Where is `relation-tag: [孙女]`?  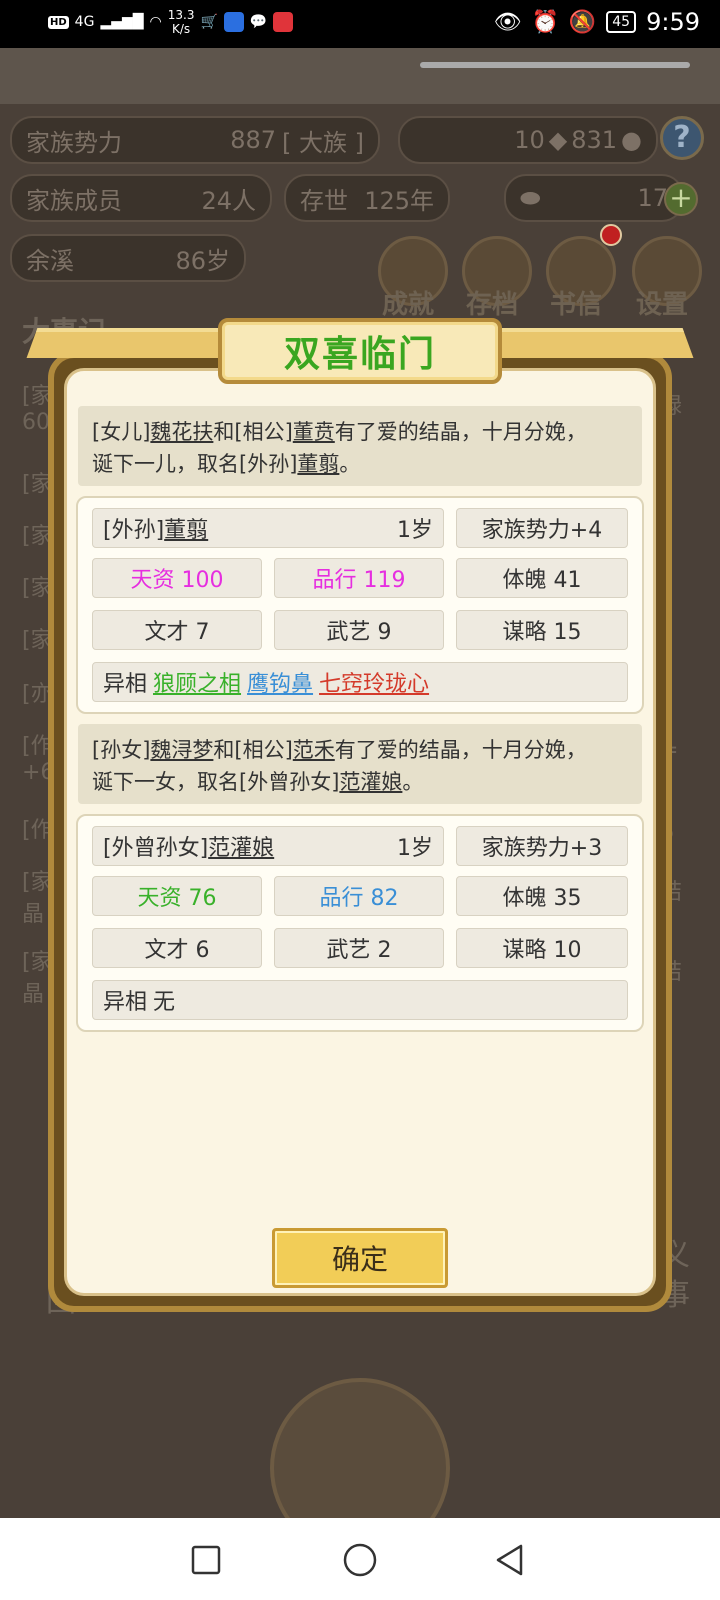
relation-tag: [孙女] is located at coordinates (121, 750).